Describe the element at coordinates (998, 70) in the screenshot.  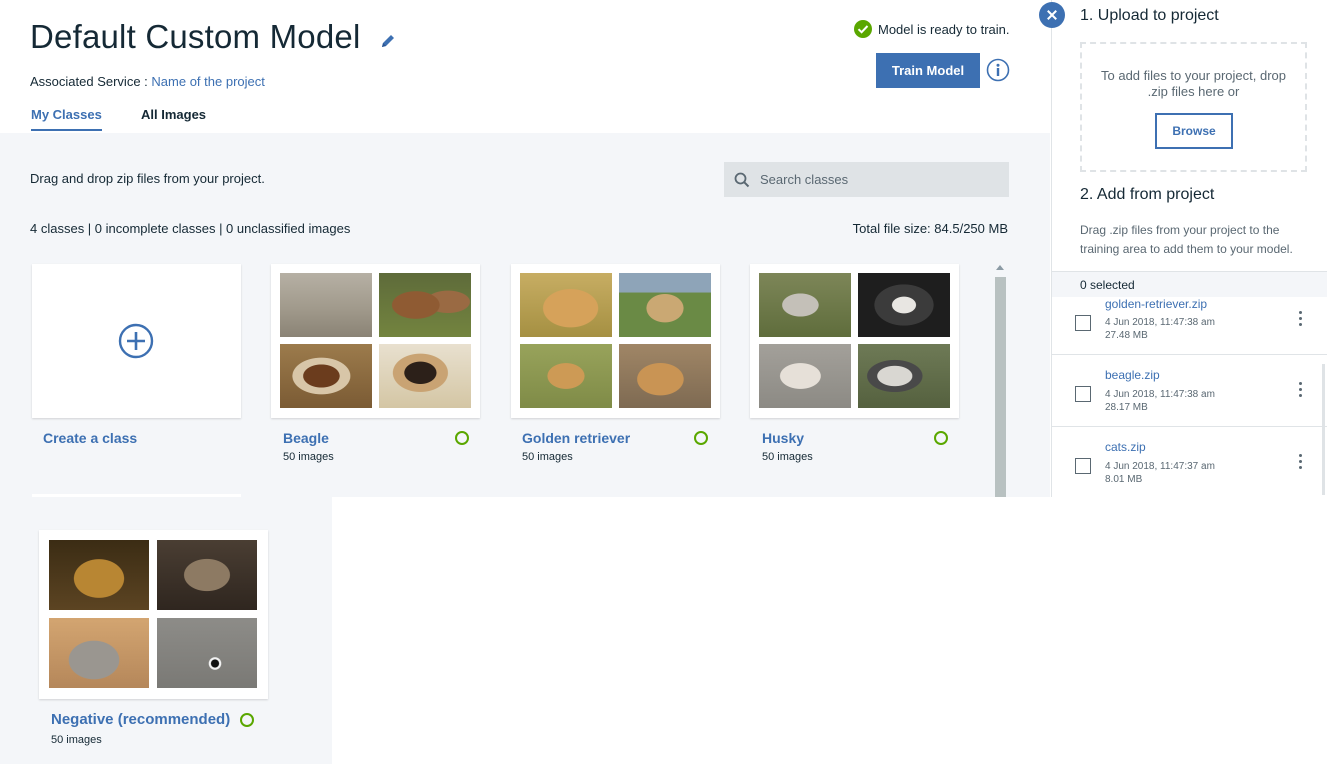
I see `info-icon` at that location.